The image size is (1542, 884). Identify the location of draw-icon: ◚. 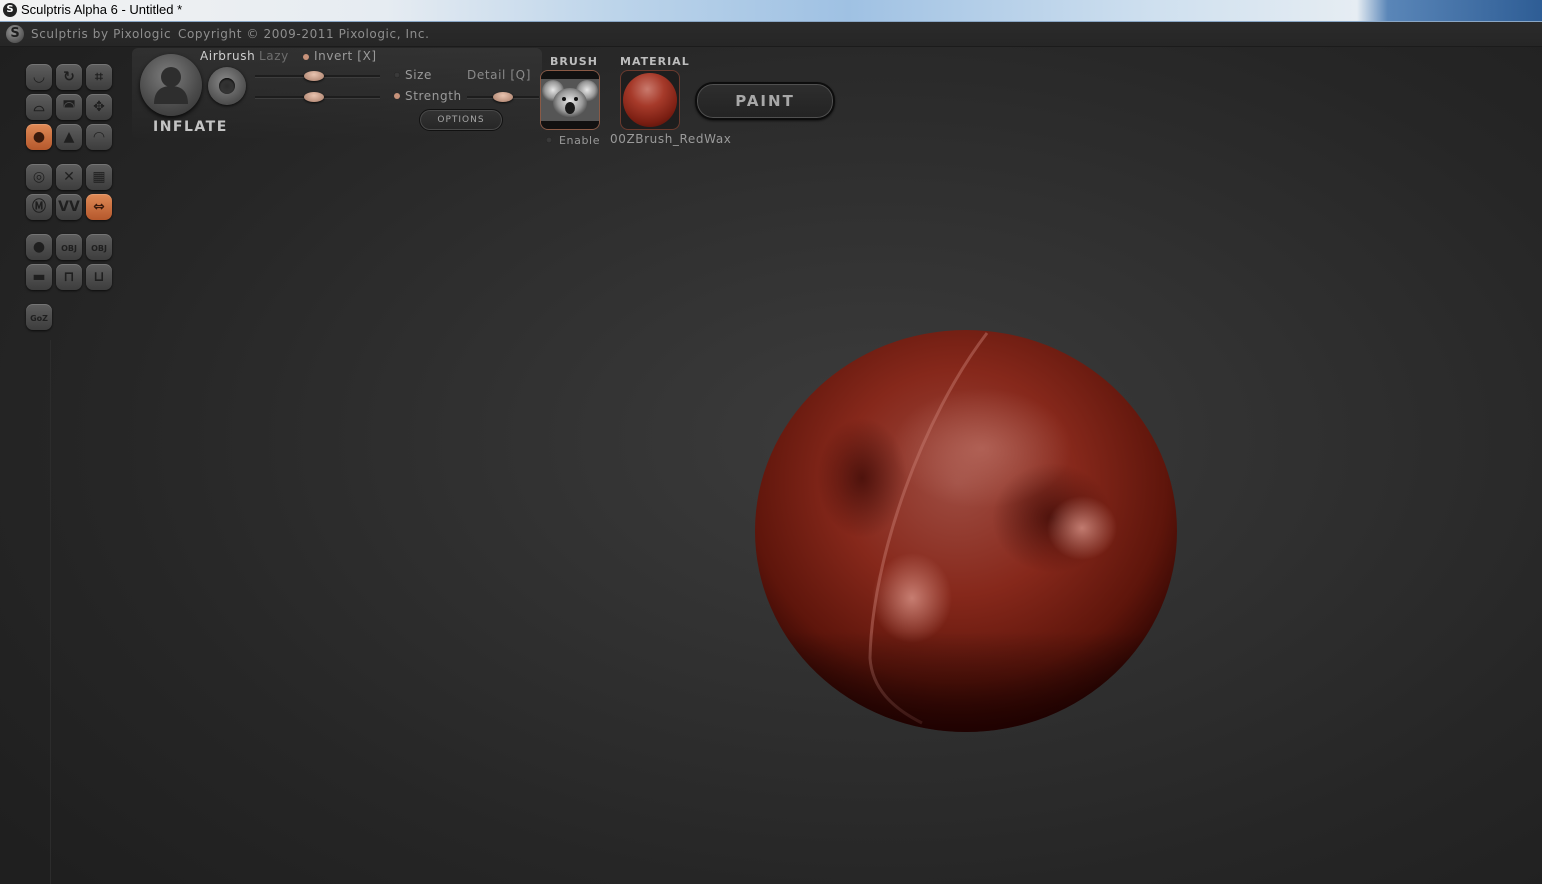
(69, 107).